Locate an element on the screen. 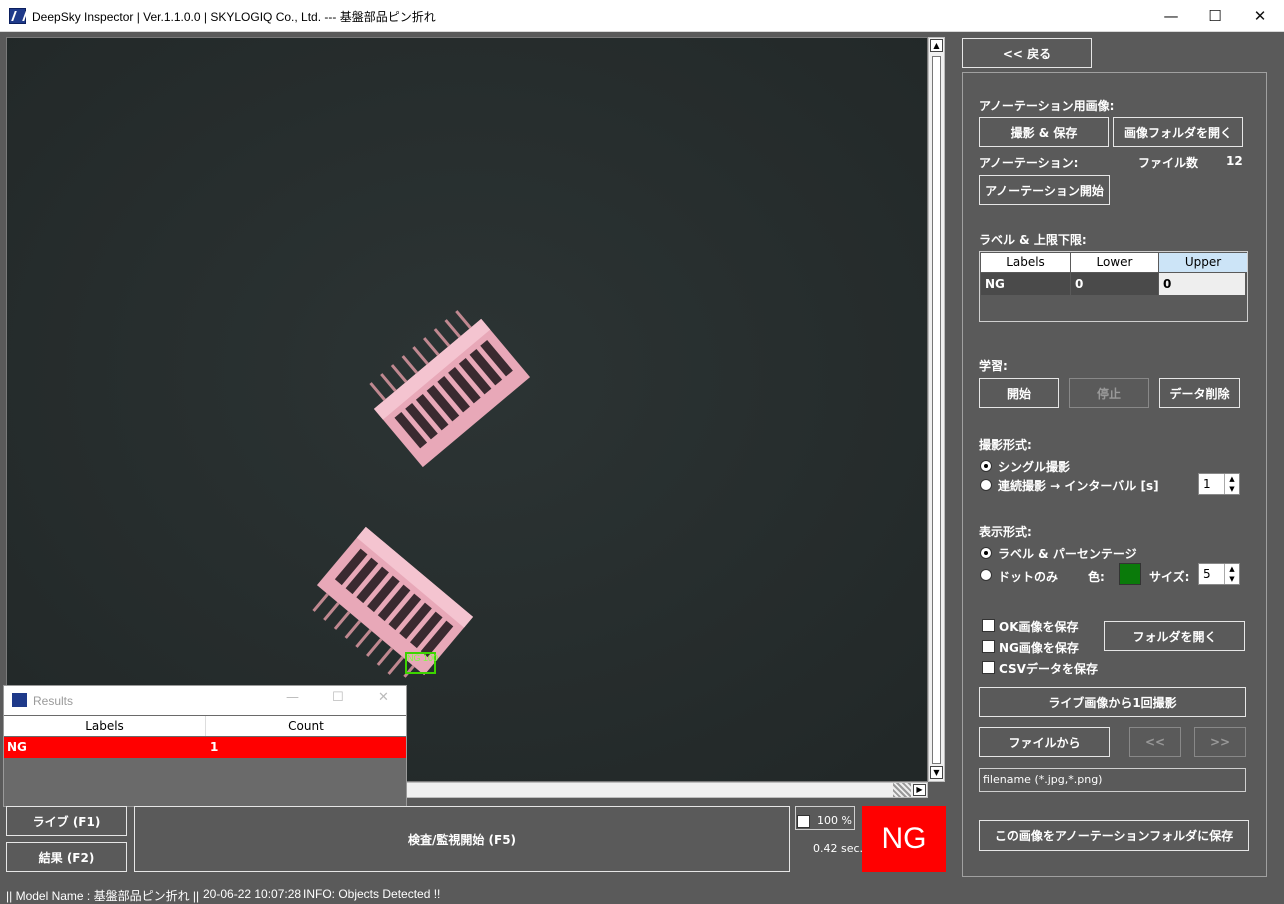 The height and width of the screenshot is (904, 1284). status-info: INFO: Objects Detected !! is located at coordinates (372, 894).